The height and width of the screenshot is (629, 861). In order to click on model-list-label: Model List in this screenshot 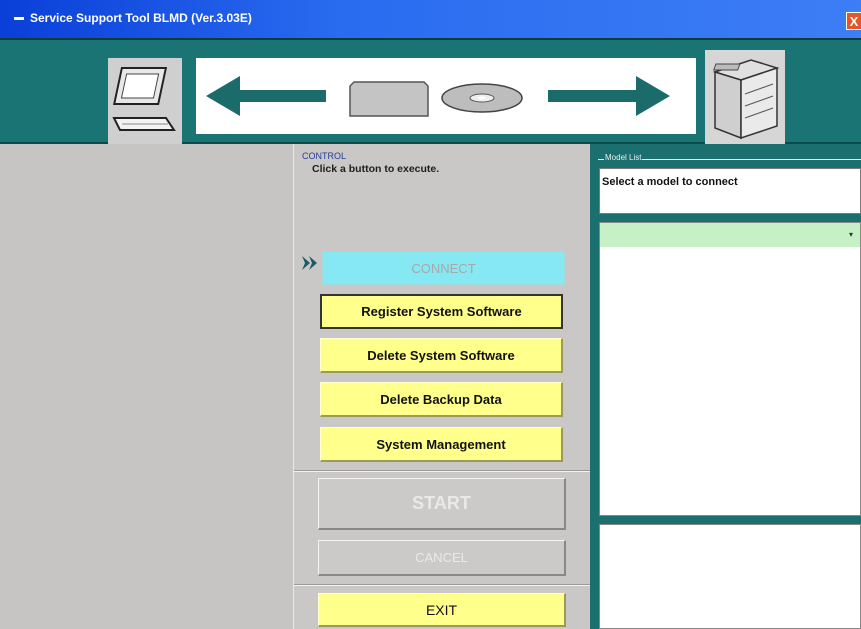, I will do `click(623, 157)`.